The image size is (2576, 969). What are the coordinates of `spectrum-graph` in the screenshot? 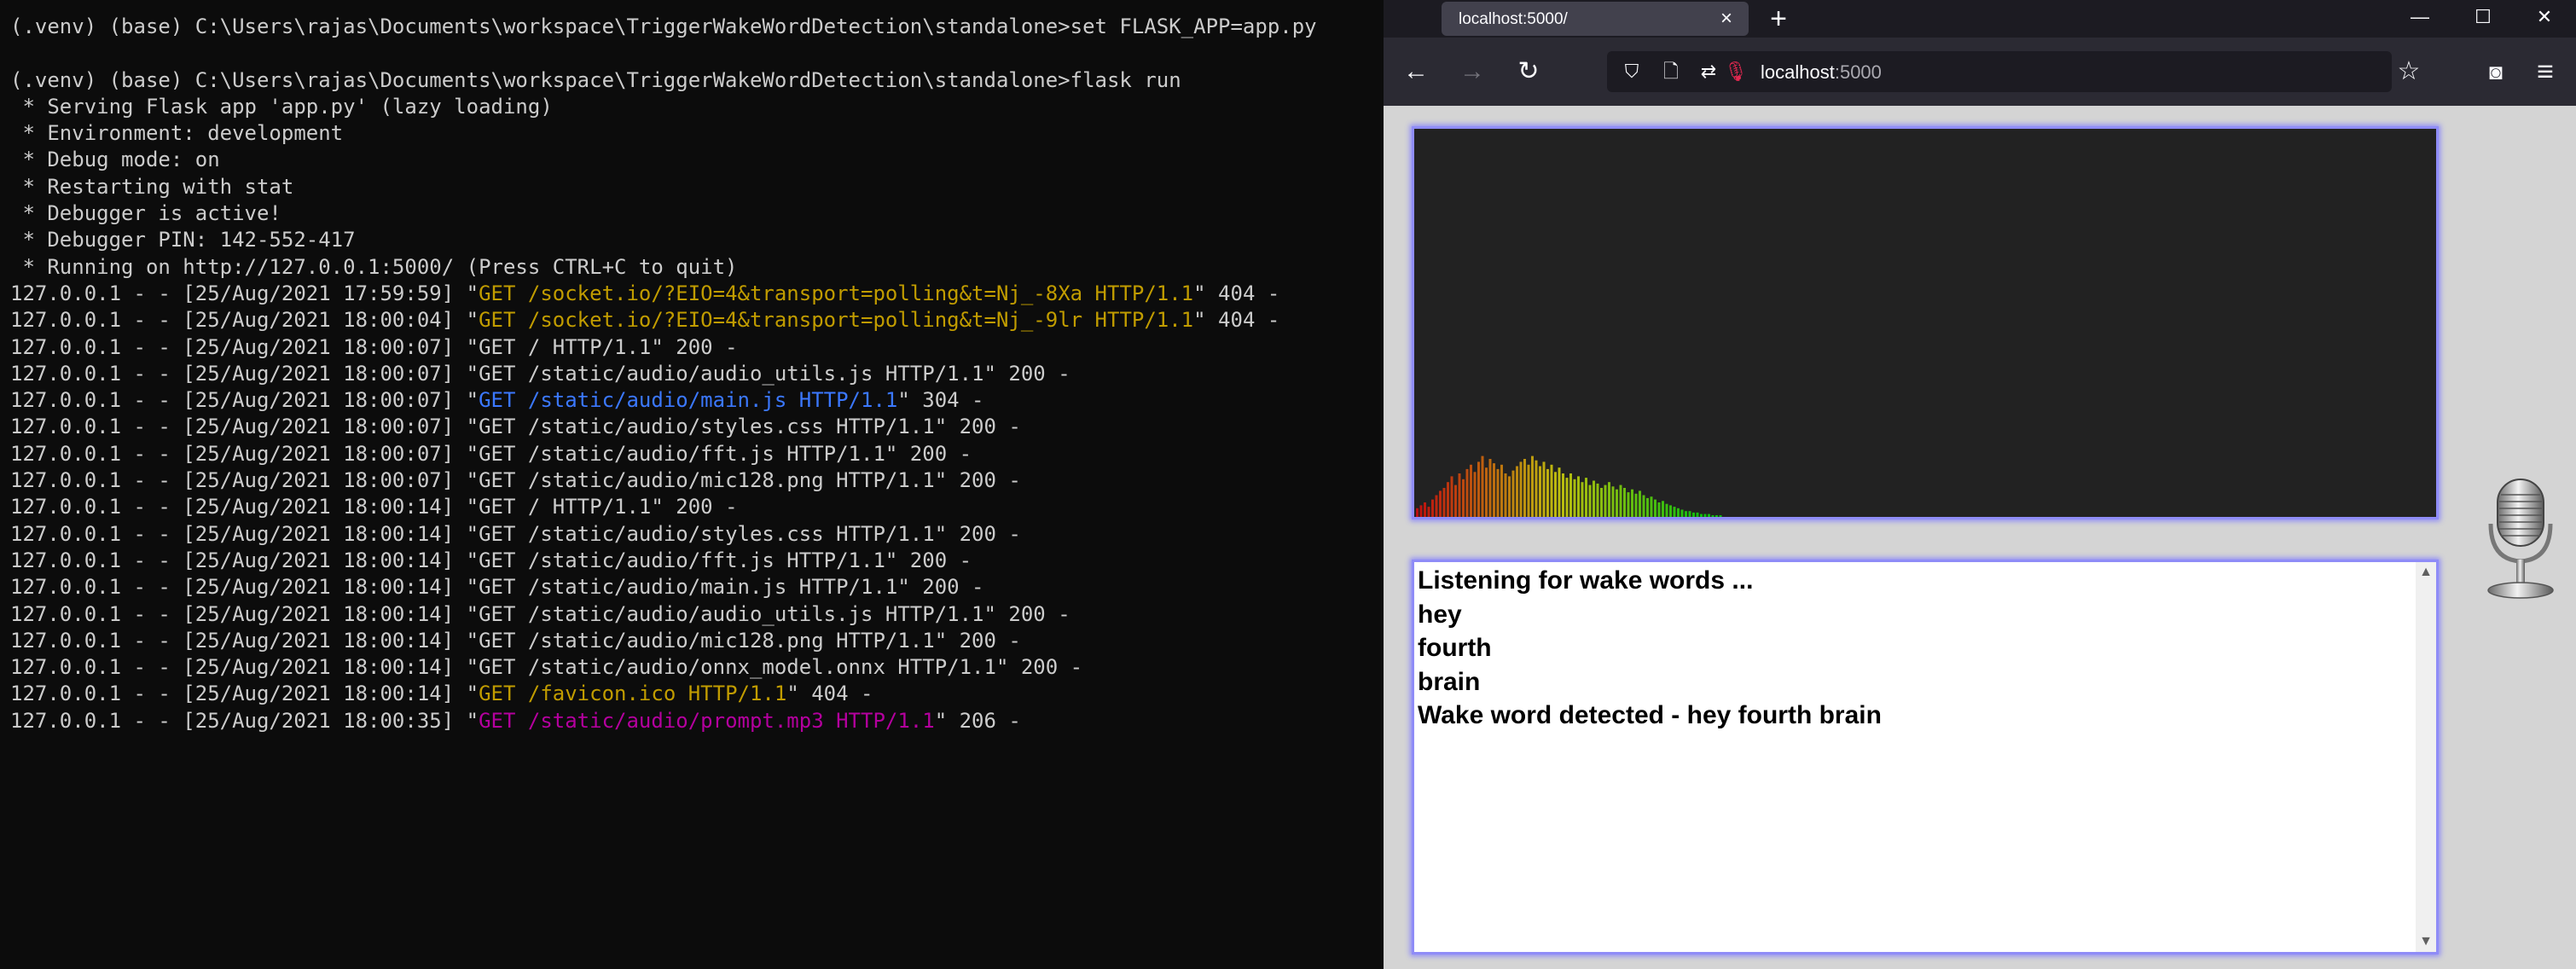 It's located at (1569, 486).